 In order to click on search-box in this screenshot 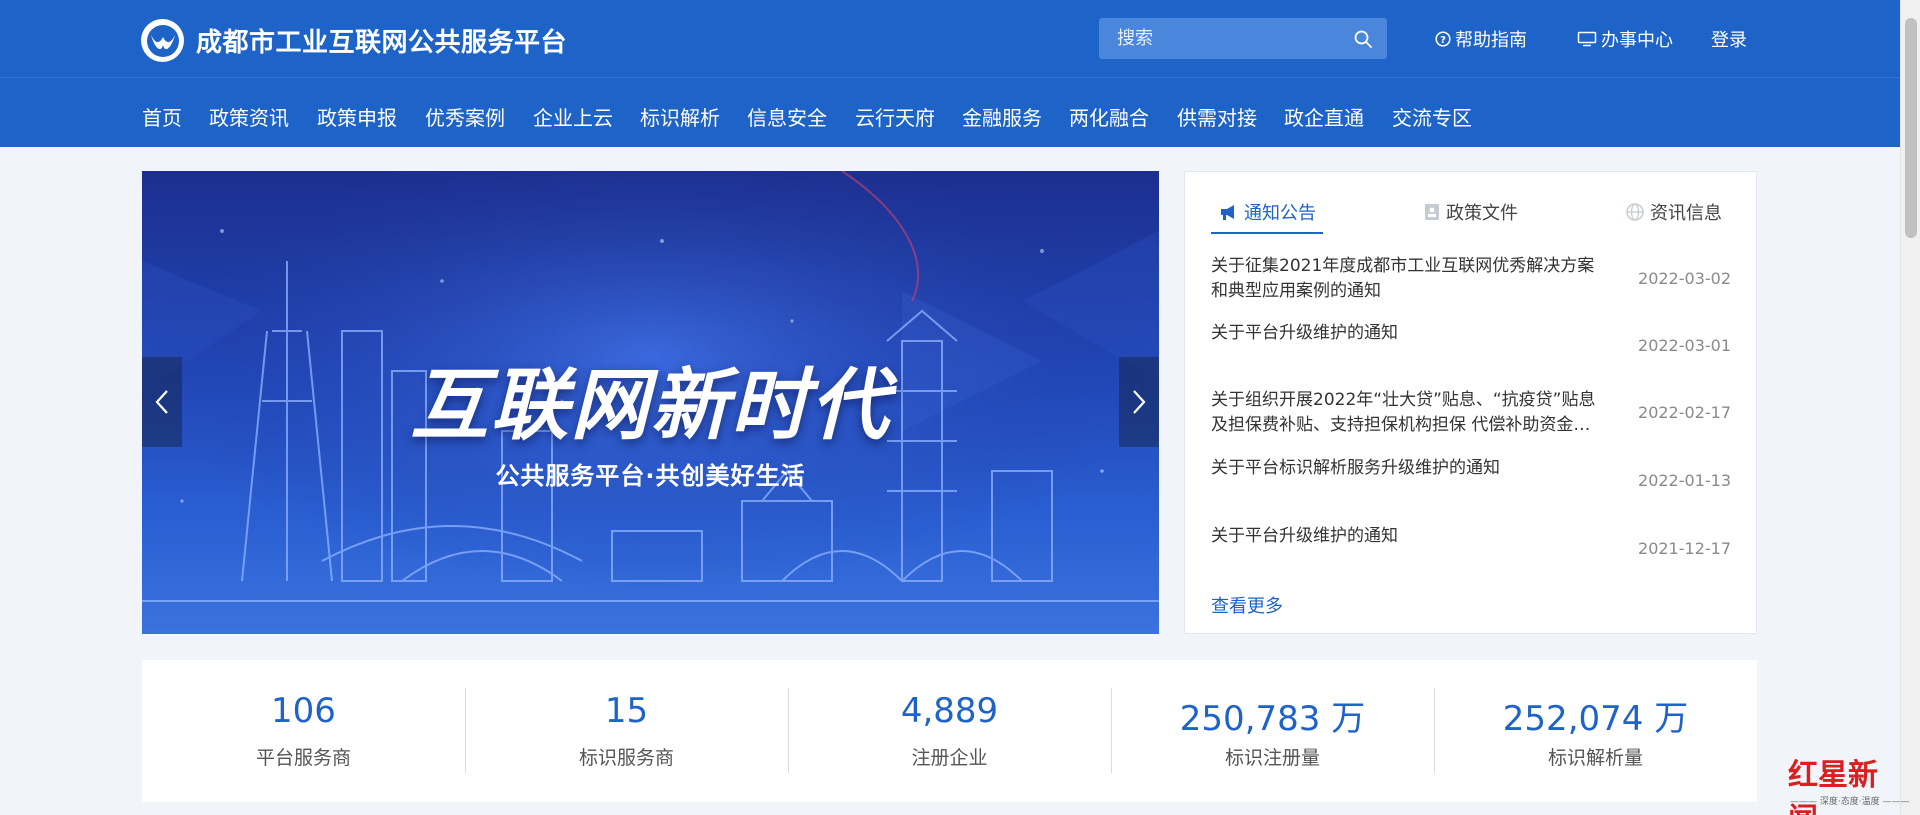, I will do `click(1243, 38)`.